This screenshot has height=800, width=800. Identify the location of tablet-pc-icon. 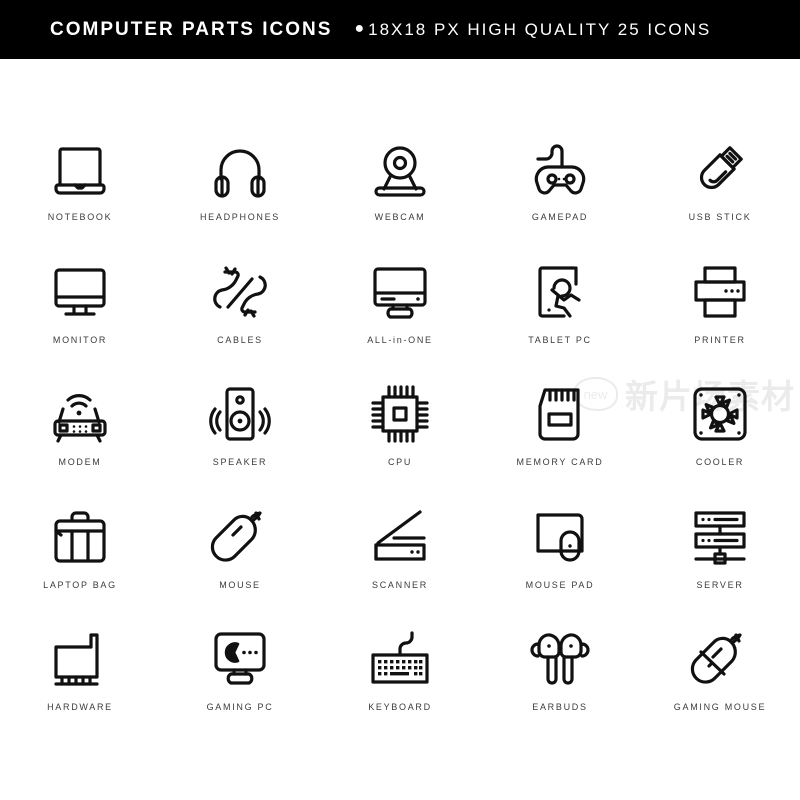
(560, 292).